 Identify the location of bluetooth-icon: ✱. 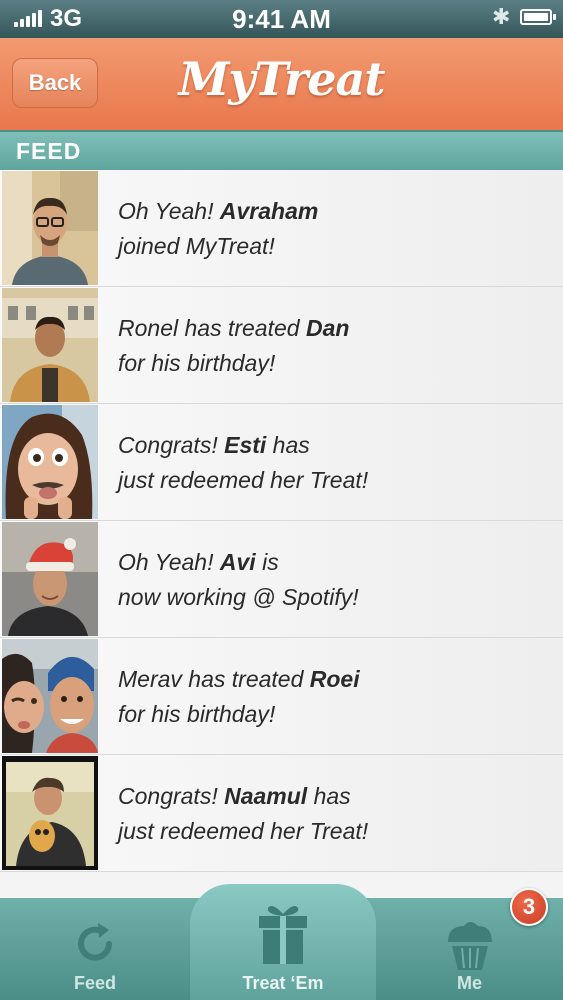
(501, 16).